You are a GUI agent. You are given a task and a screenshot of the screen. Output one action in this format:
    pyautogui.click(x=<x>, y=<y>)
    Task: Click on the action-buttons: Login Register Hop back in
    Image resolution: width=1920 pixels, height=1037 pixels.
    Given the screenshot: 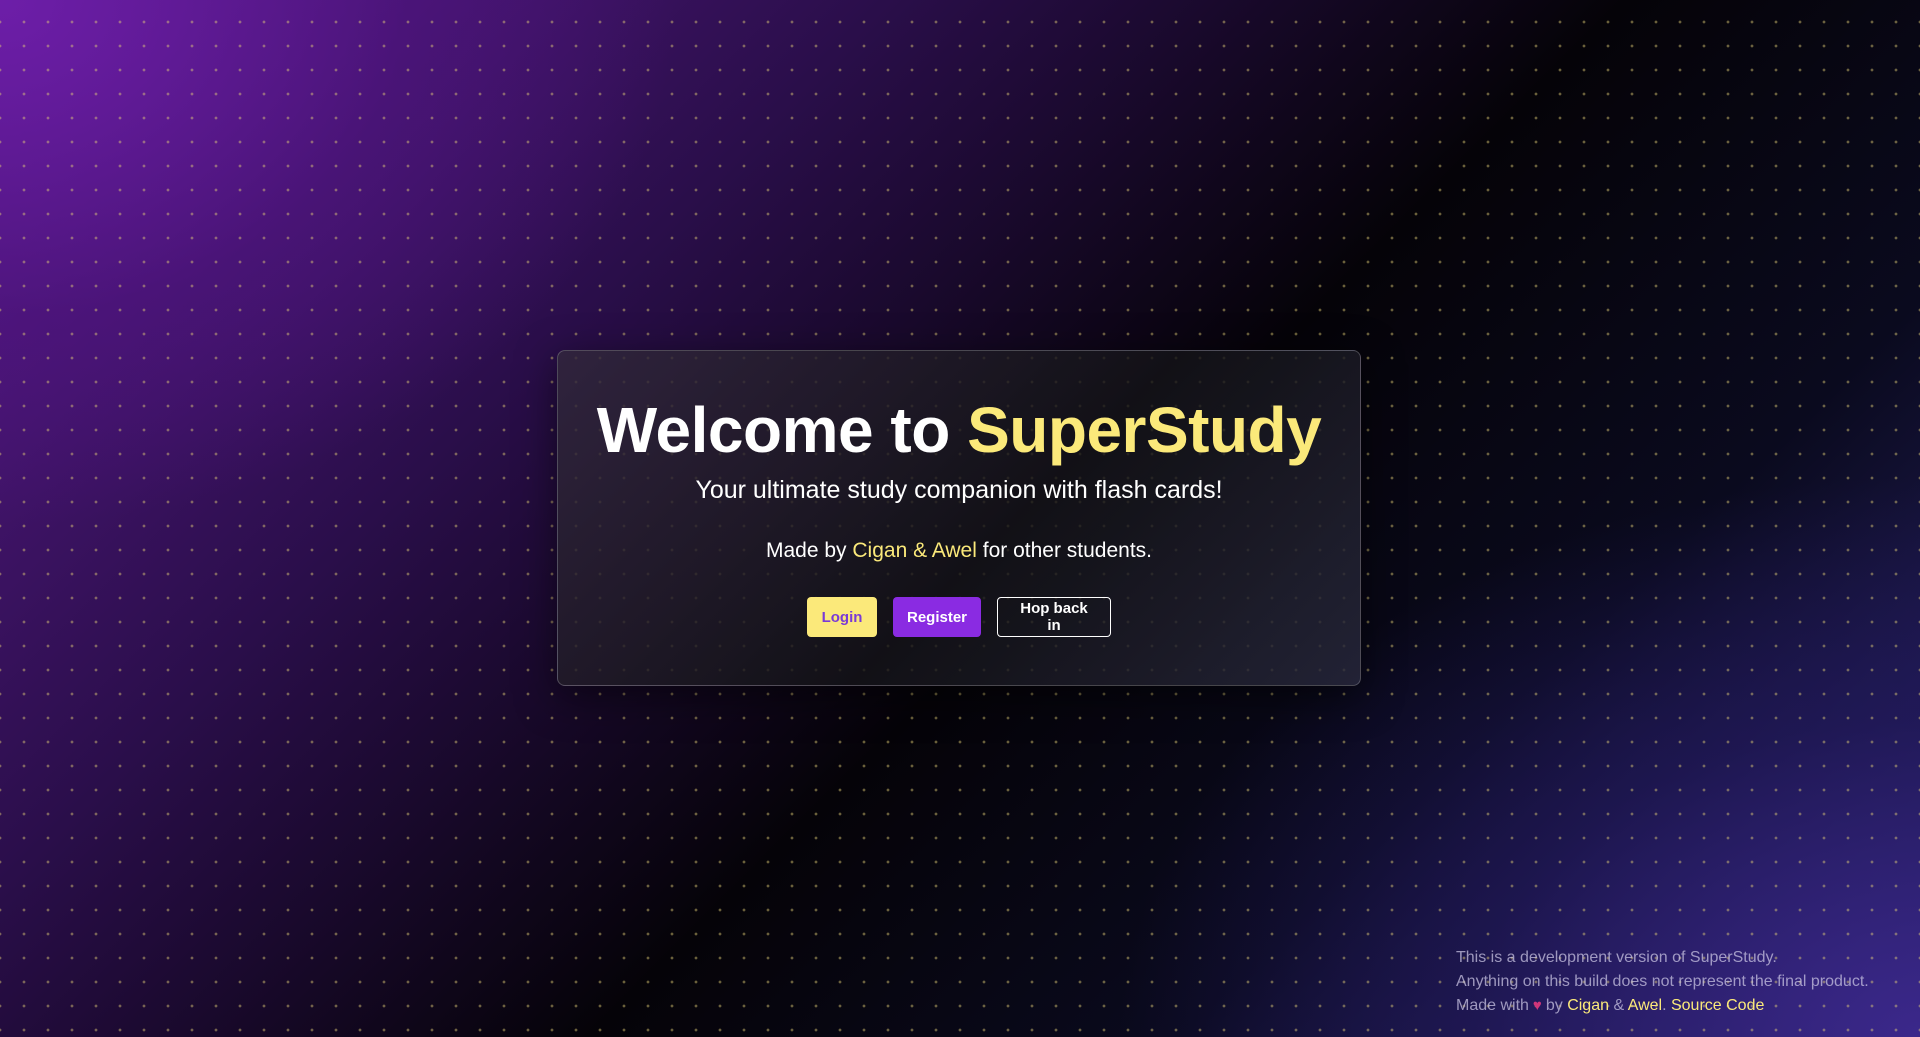 What is the action you would take?
    pyautogui.click(x=959, y=617)
    